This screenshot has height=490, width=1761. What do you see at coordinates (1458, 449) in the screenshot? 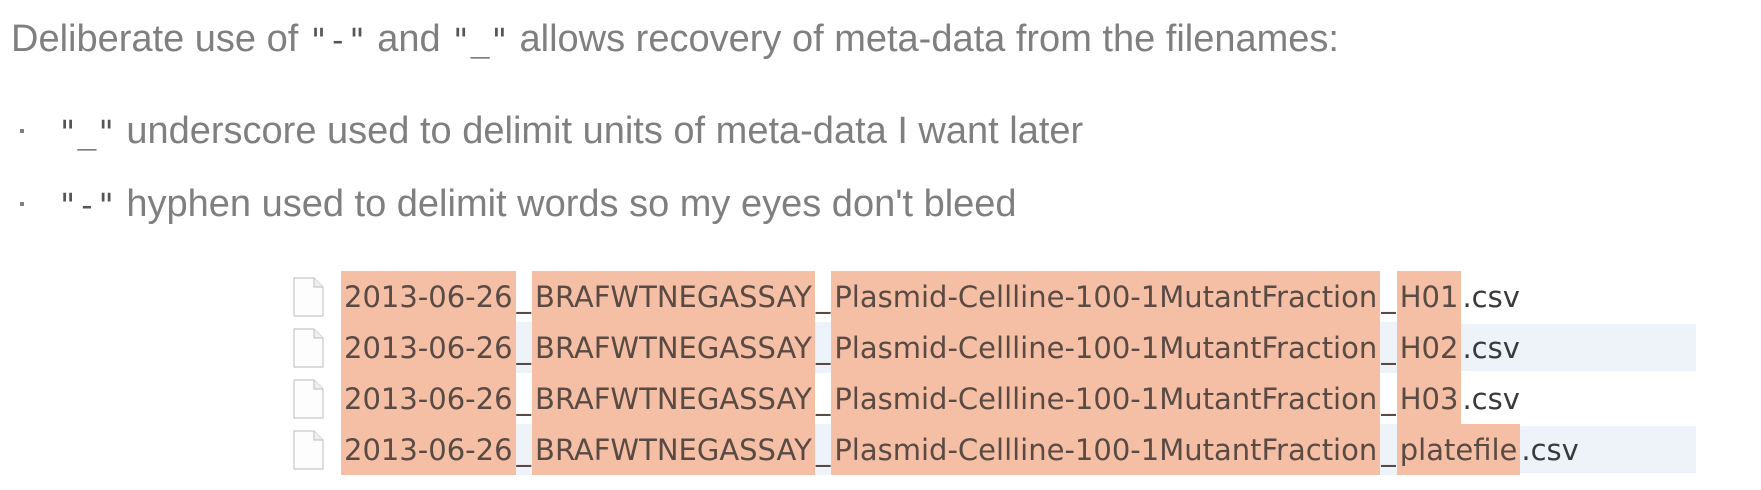
I see `well-segment: platefile` at bounding box center [1458, 449].